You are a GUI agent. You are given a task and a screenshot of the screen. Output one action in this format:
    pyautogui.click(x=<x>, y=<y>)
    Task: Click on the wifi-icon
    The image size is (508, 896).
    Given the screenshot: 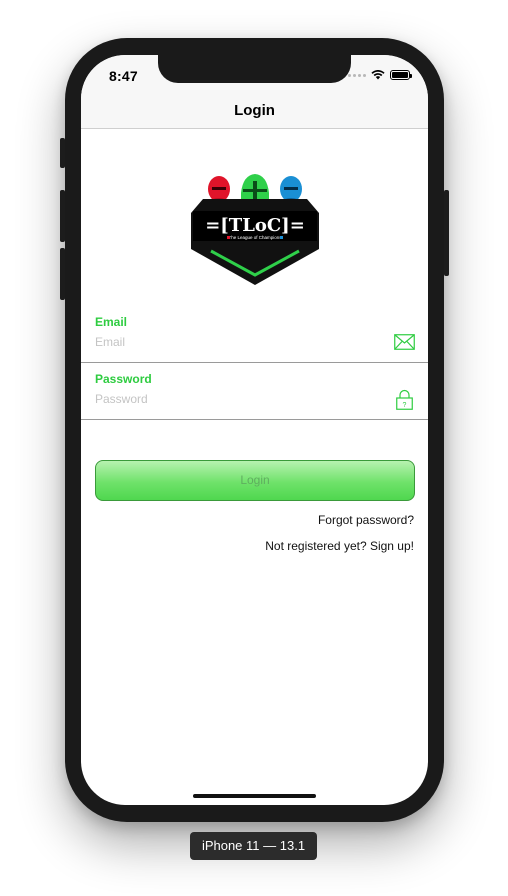 What is the action you would take?
    pyautogui.click(x=378, y=75)
    